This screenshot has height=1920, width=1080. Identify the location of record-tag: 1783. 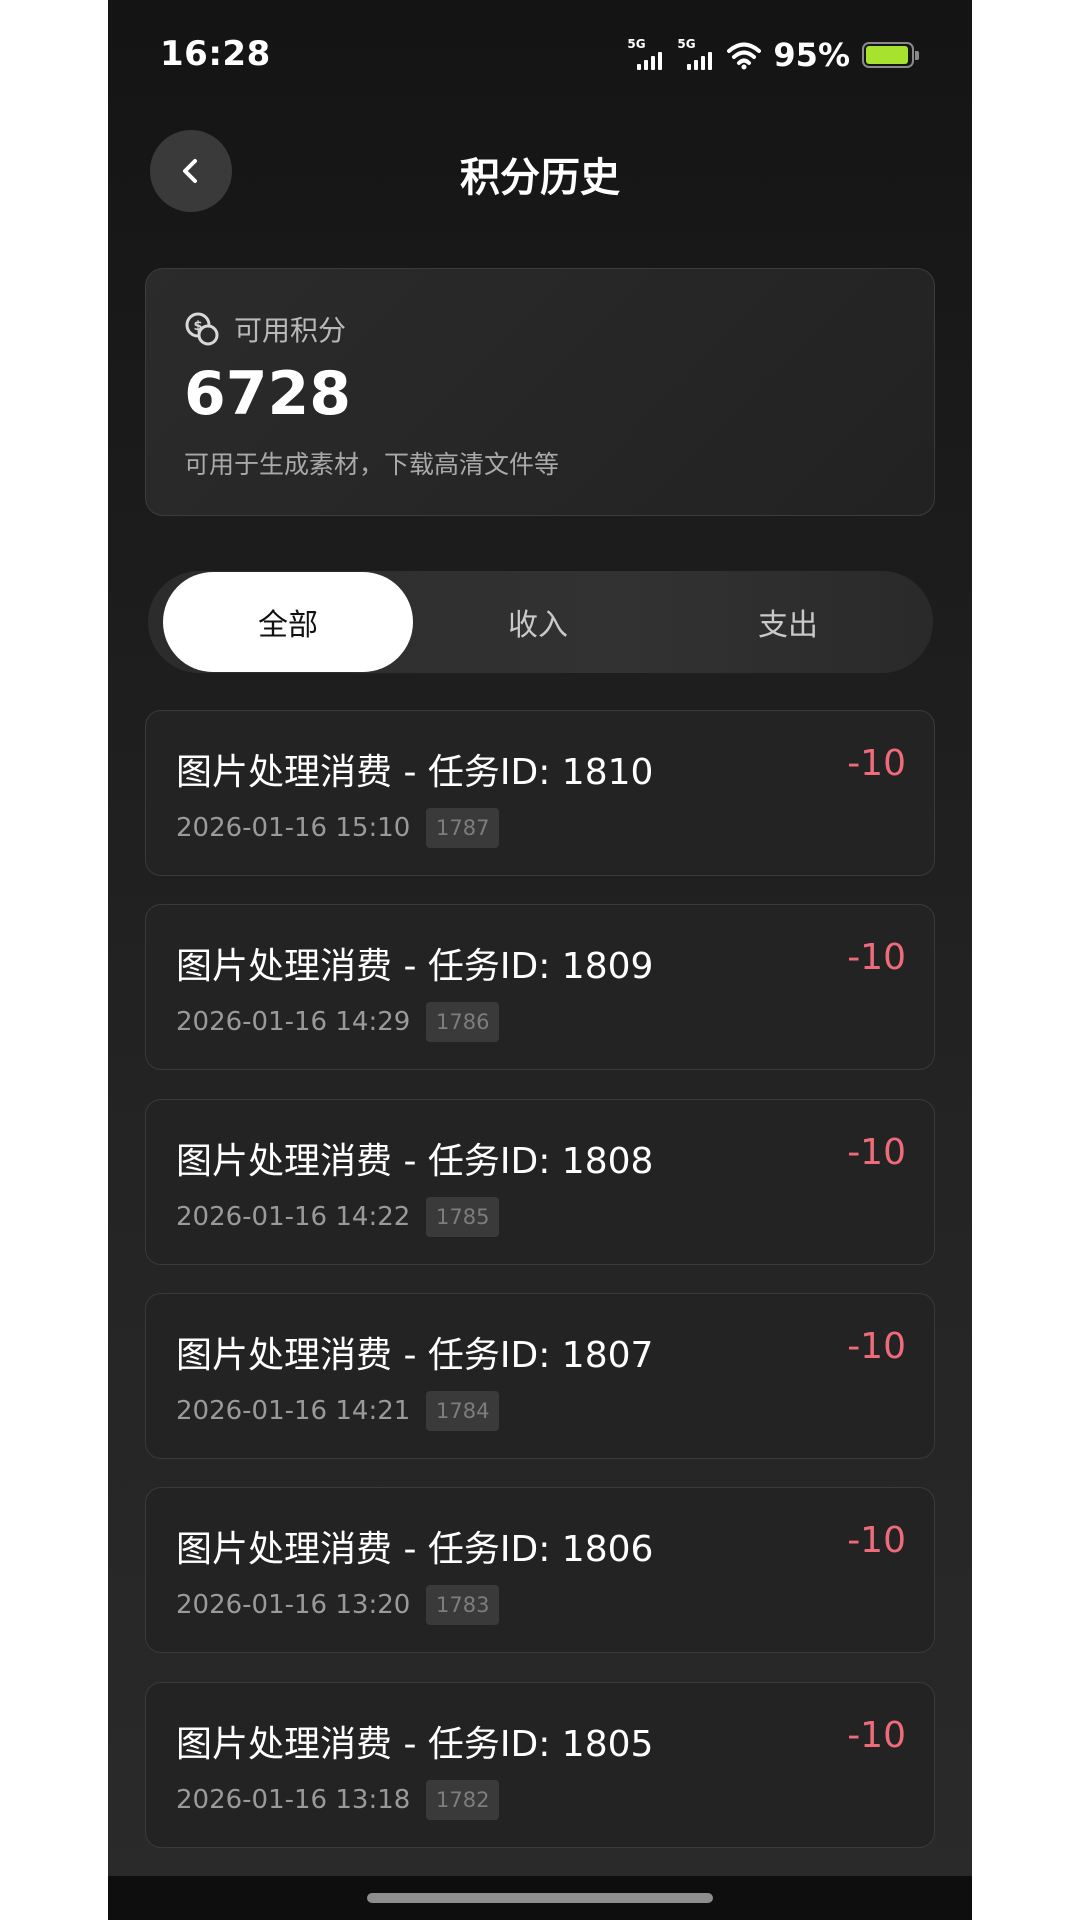
(463, 1605).